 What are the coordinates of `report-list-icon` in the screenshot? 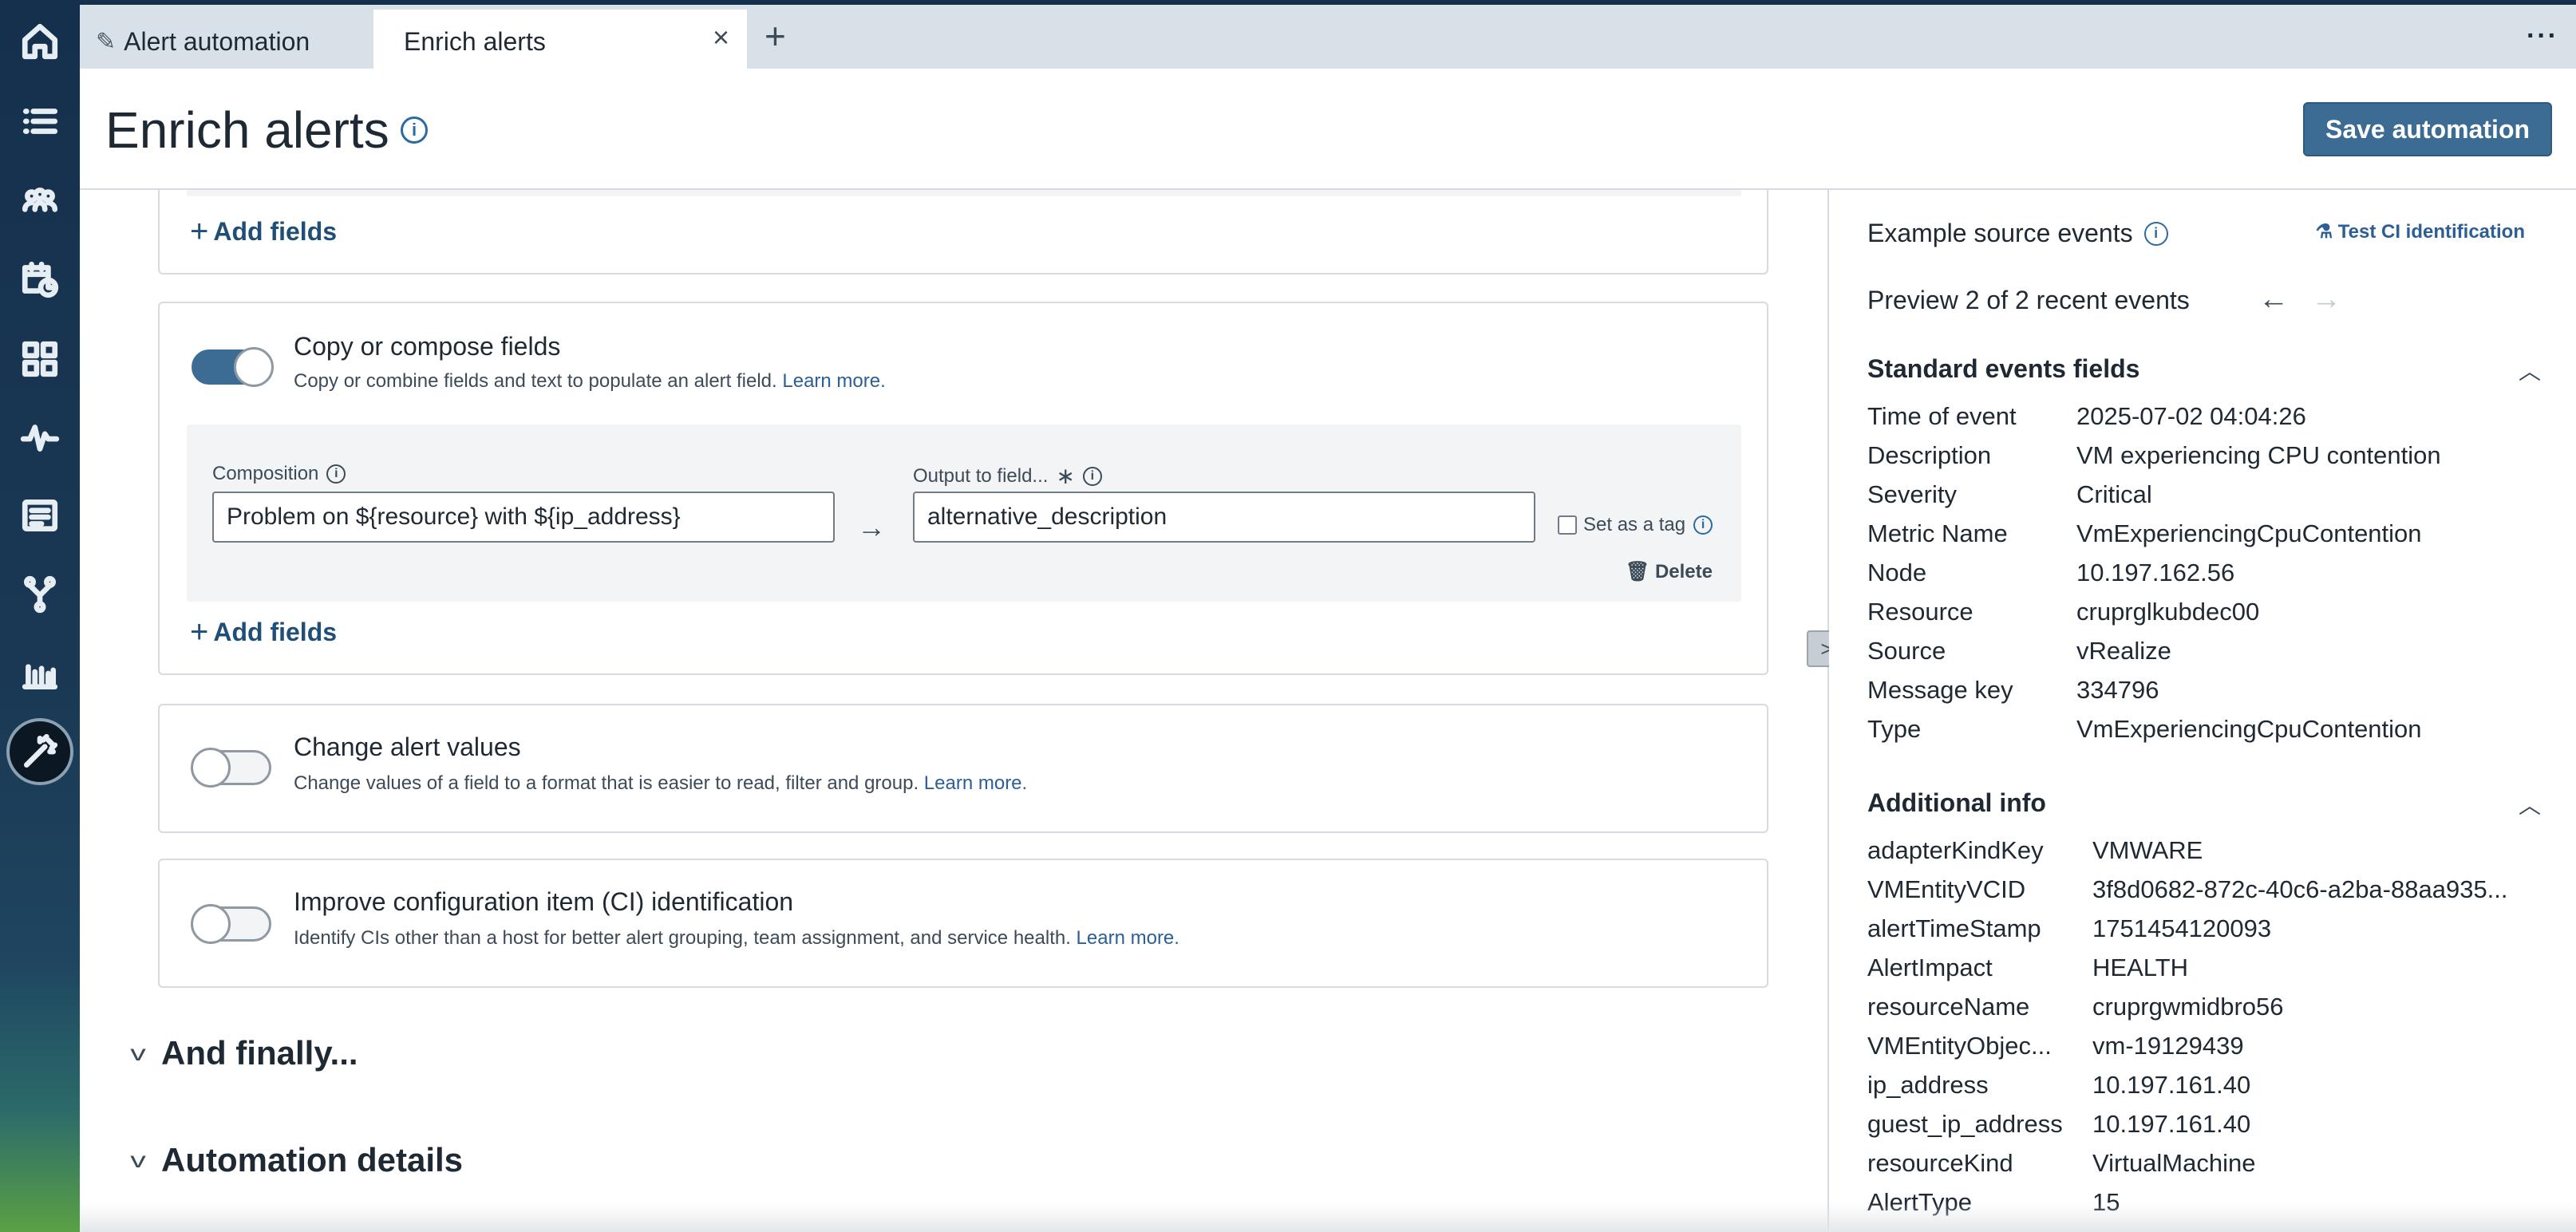 It's located at (40, 515).